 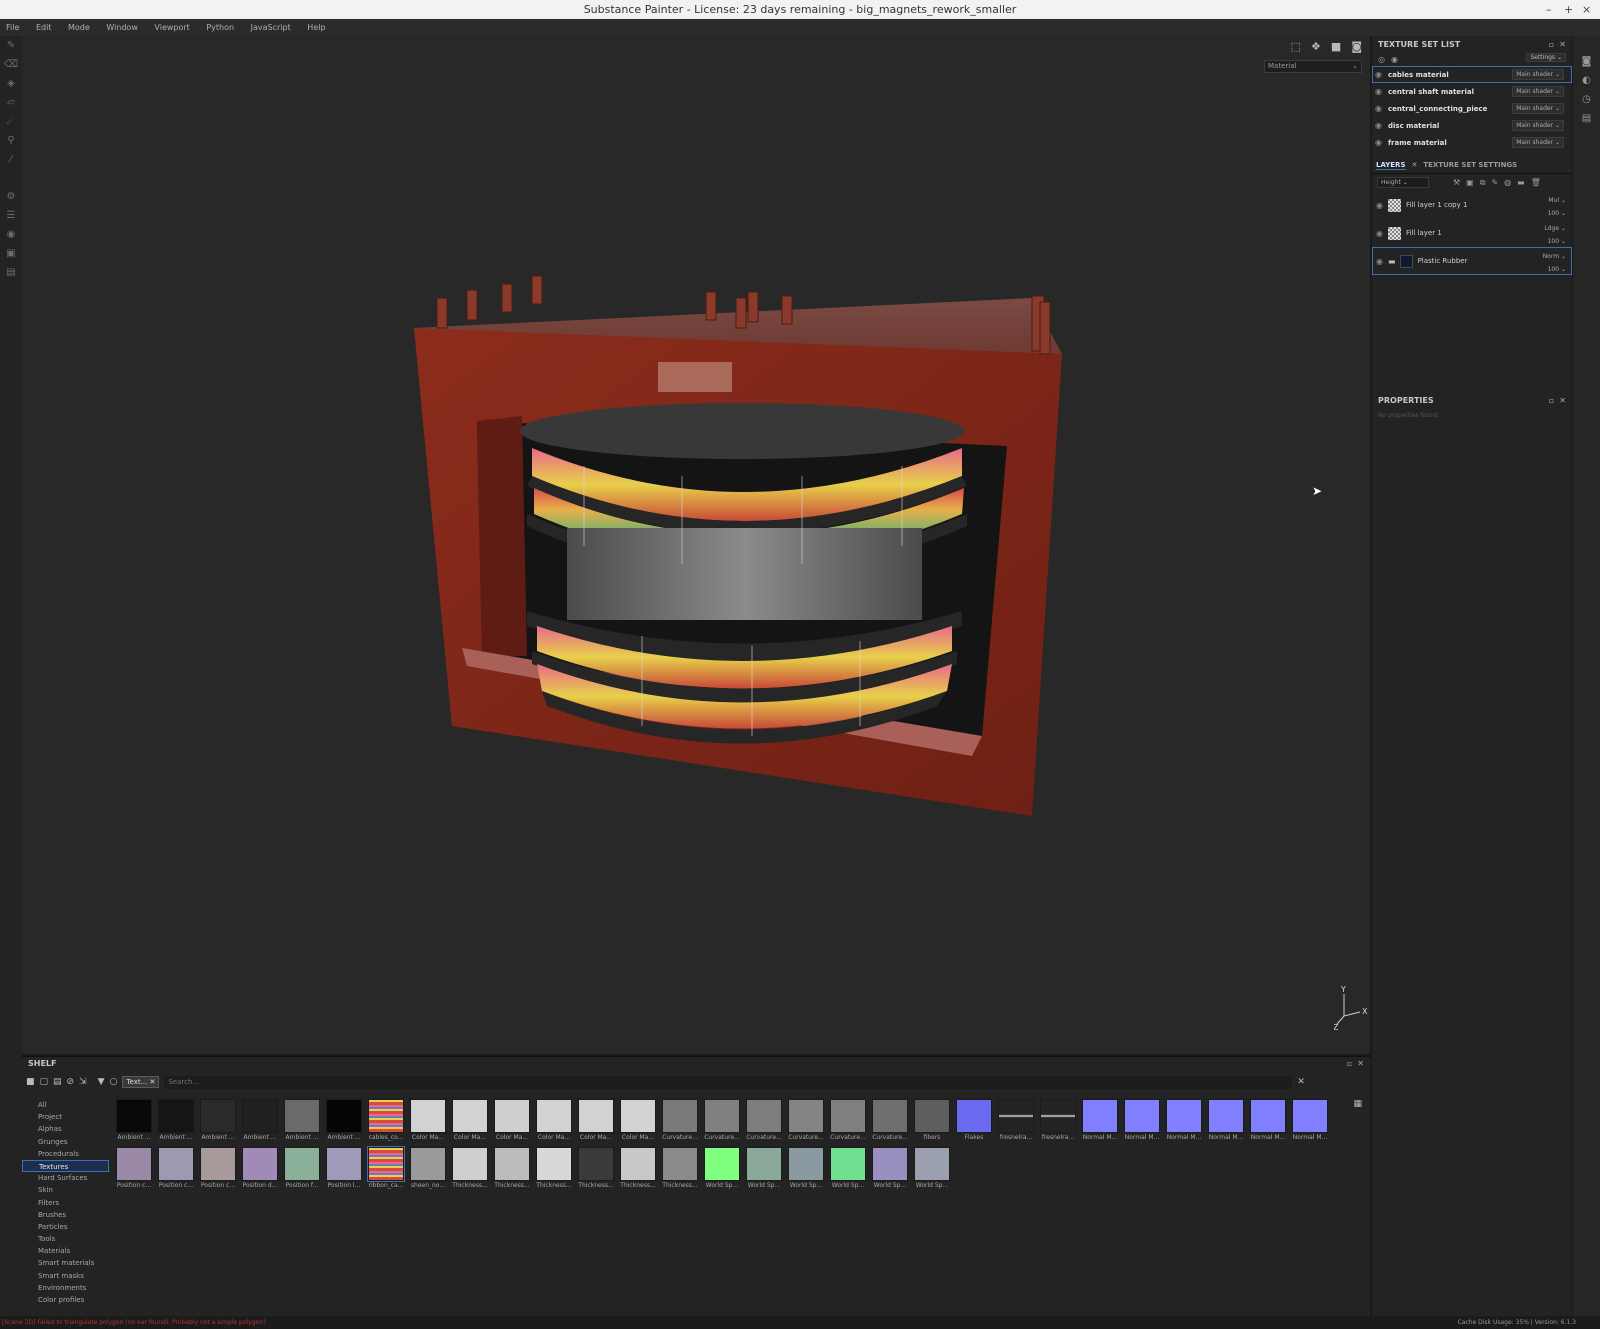 What do you see at coordinates (44, 1082) in the screenshot?
I see `new-icon: ▢` at bounding box center [44, 1082].